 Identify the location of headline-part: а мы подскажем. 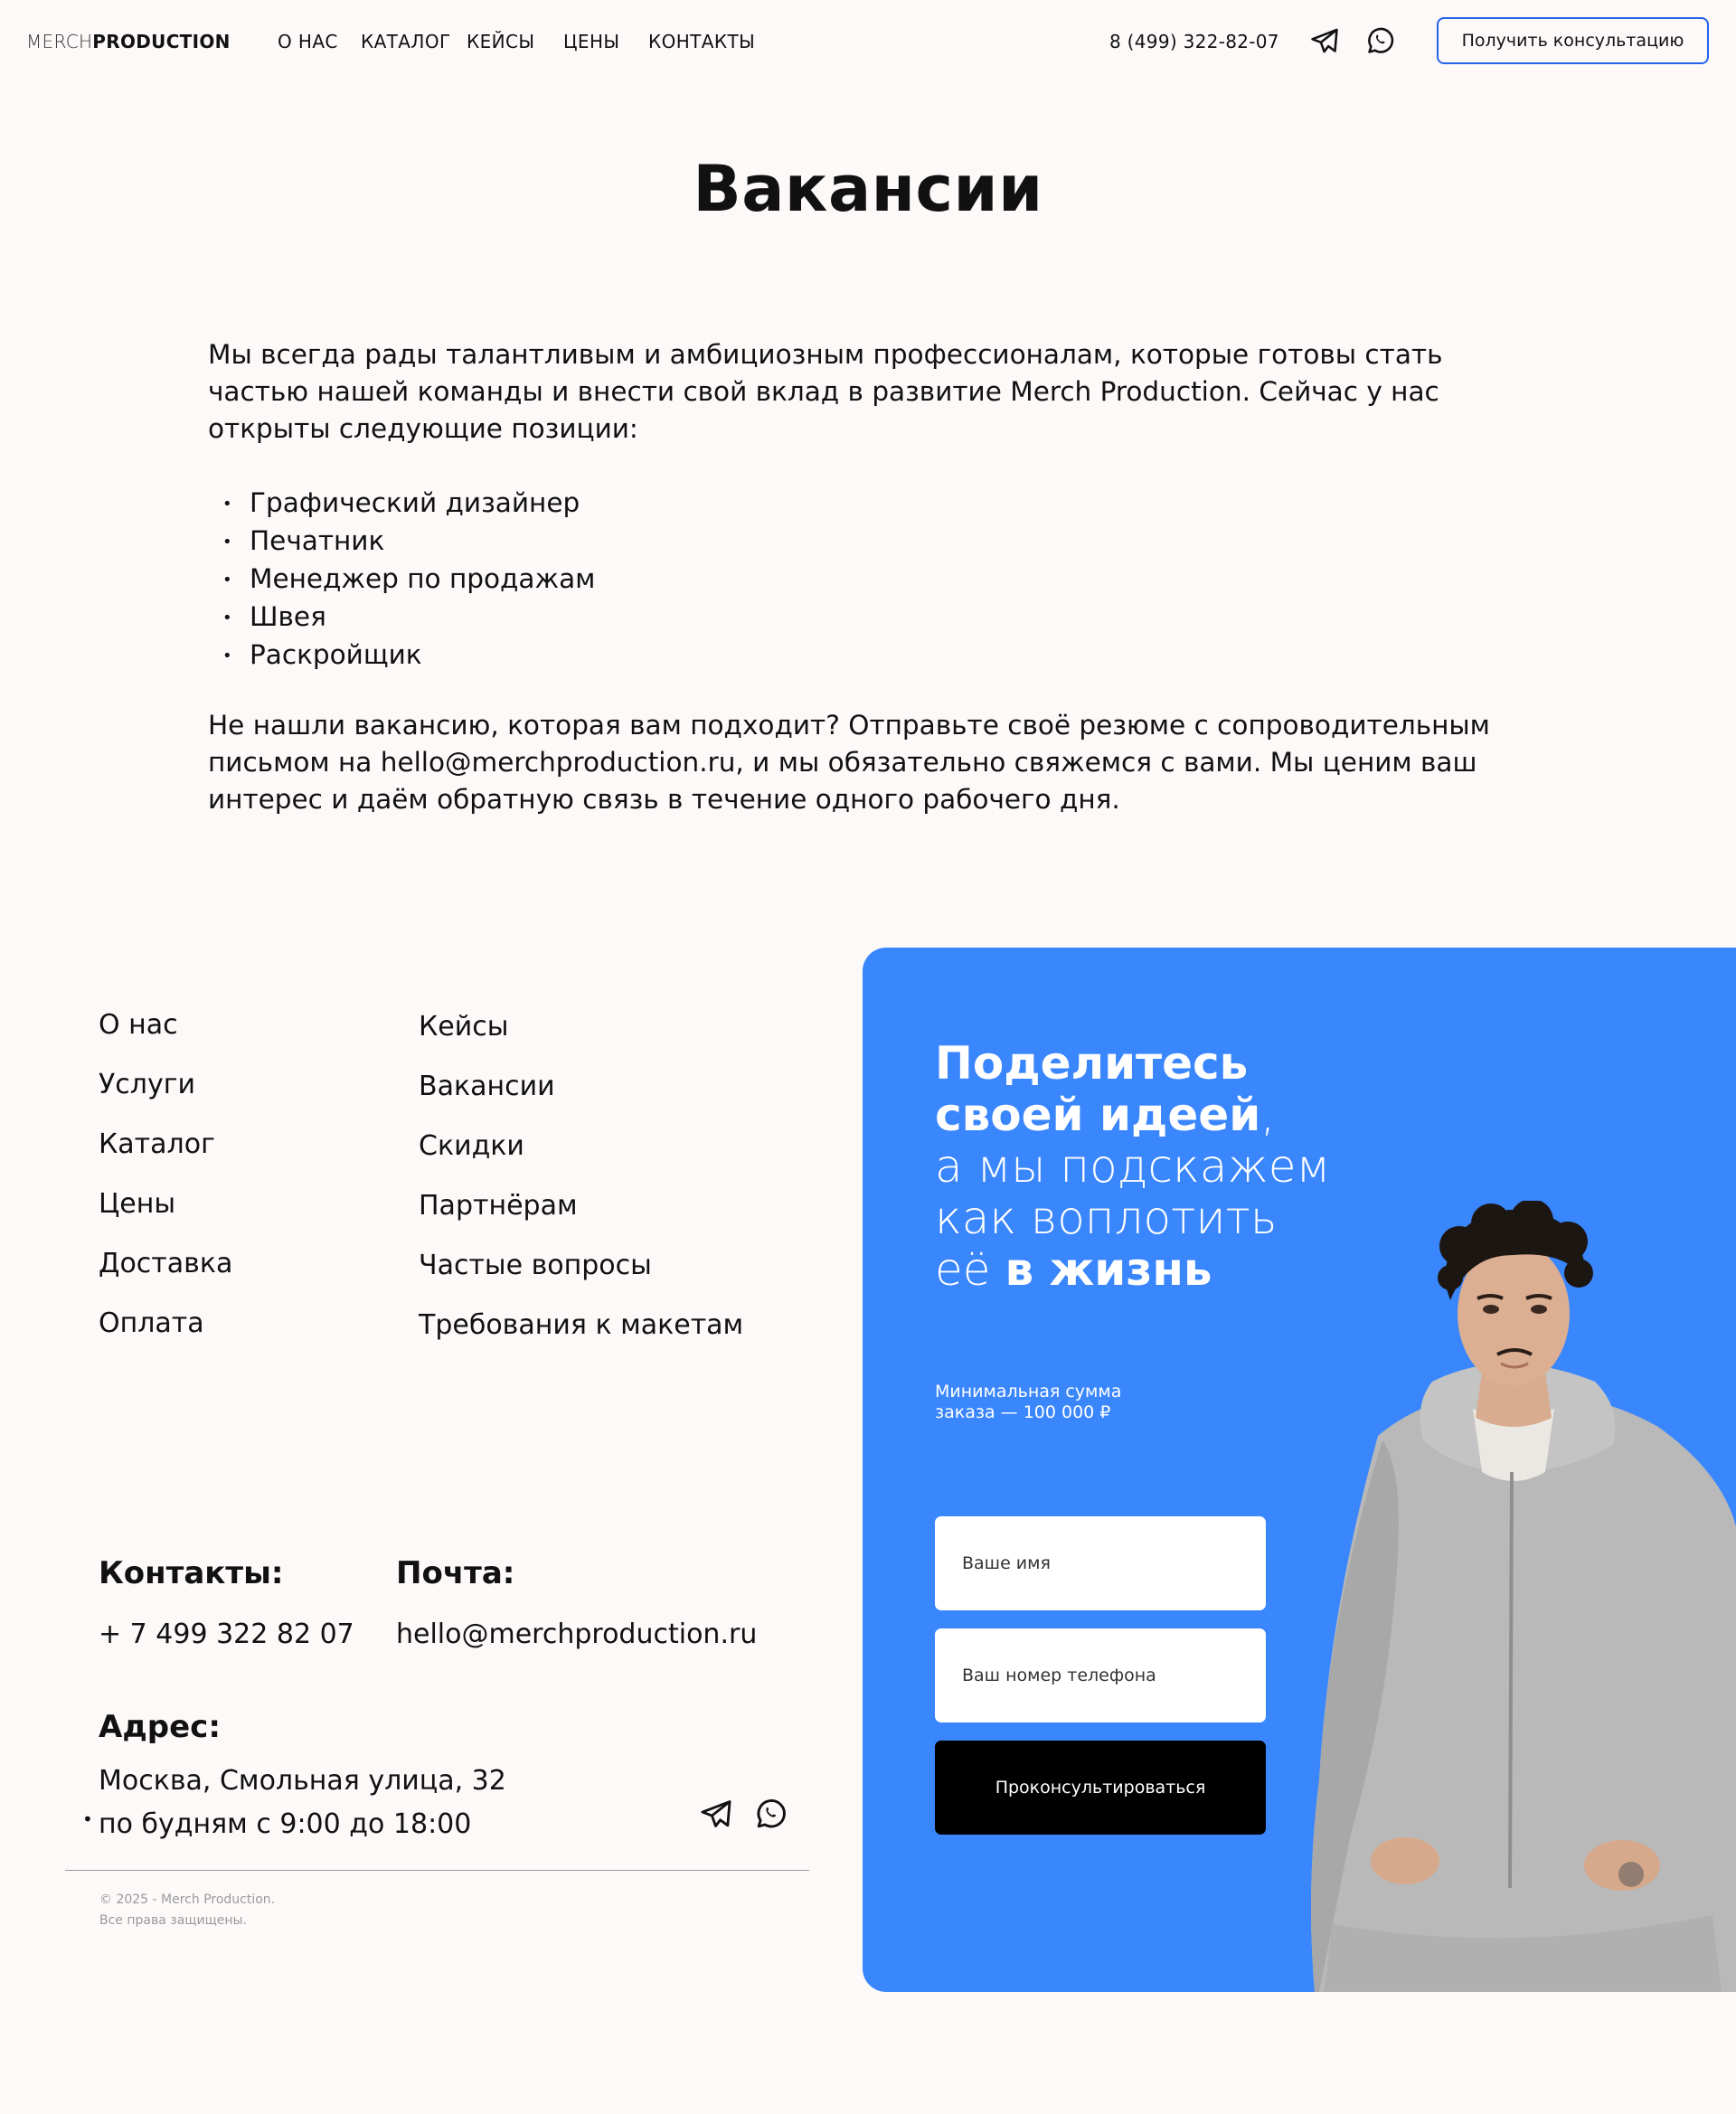
(1133, 1167).